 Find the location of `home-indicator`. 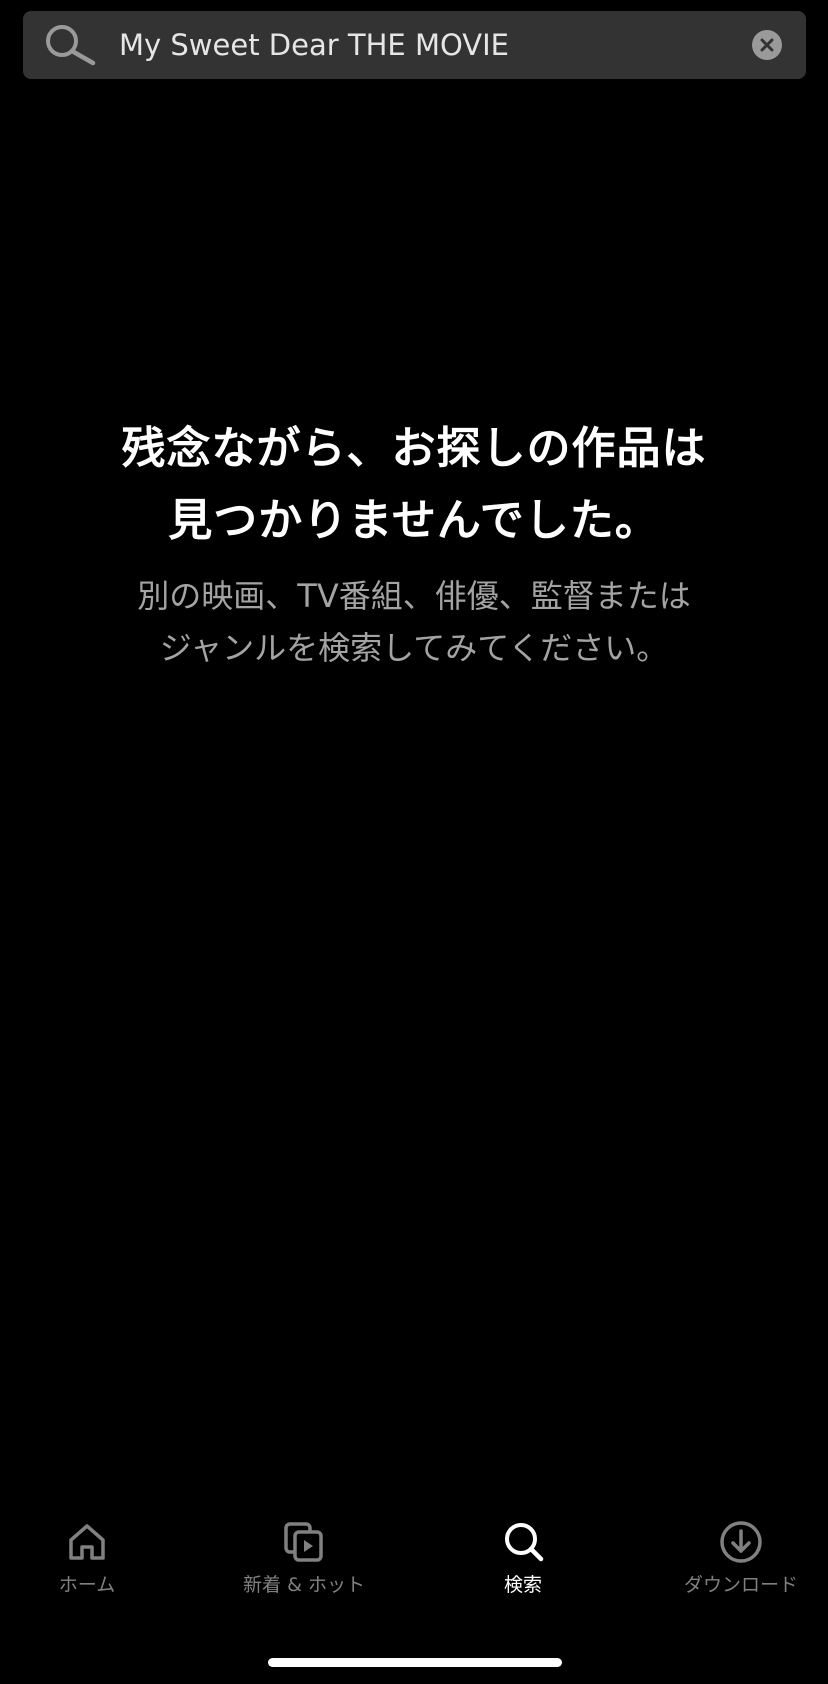

home-indicator is located at coordinates (415, 1662).